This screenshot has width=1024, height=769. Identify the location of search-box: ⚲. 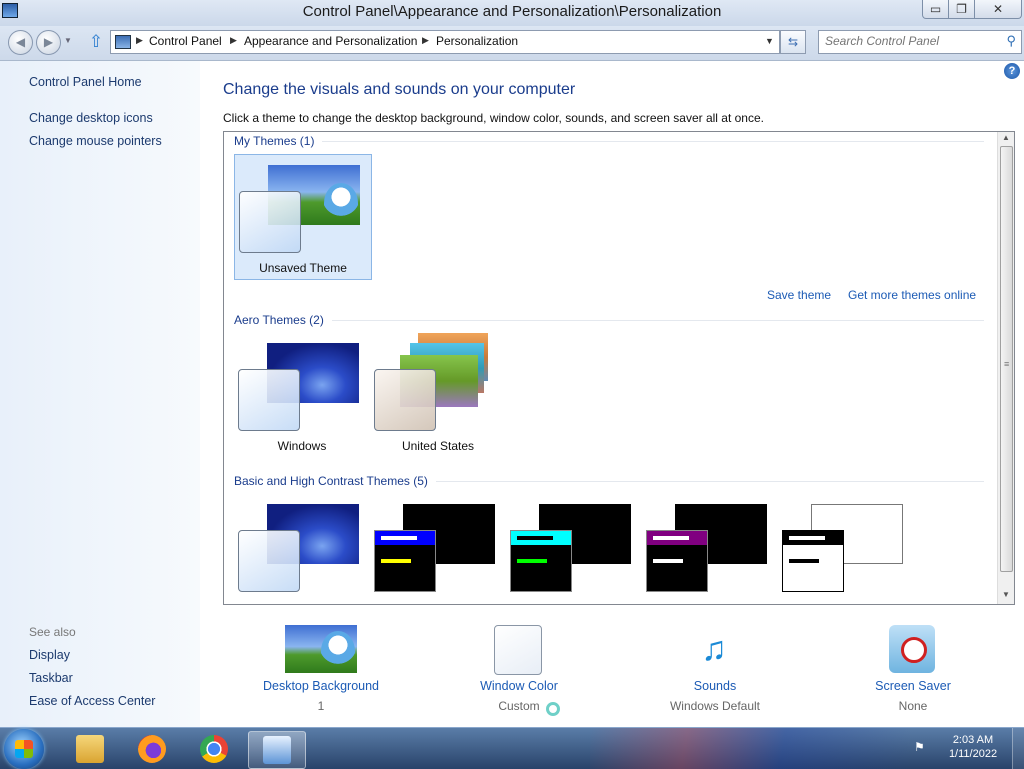
(920, 42).